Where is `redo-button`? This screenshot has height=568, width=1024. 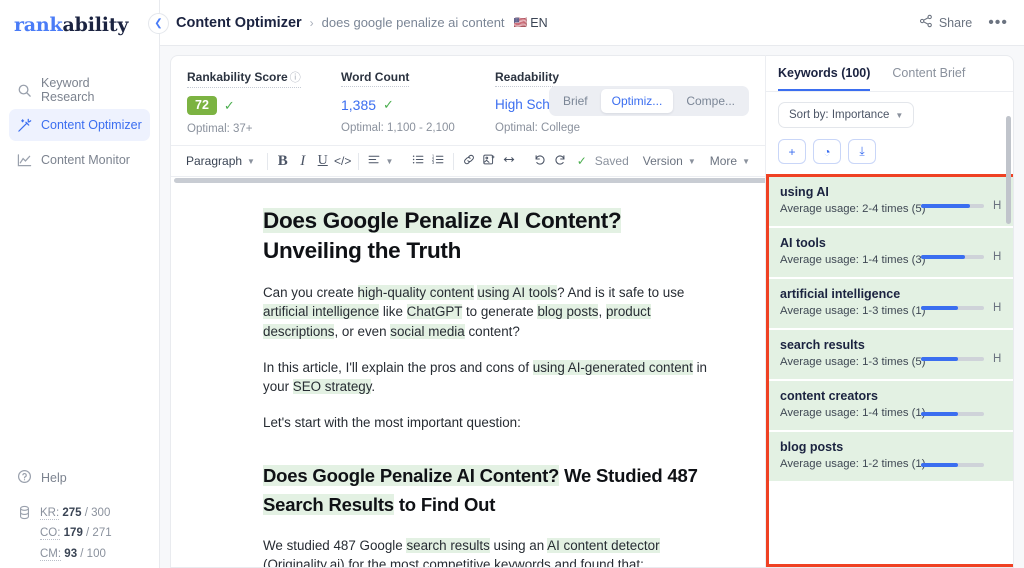
redo-button is located at coordinates (560, 161).